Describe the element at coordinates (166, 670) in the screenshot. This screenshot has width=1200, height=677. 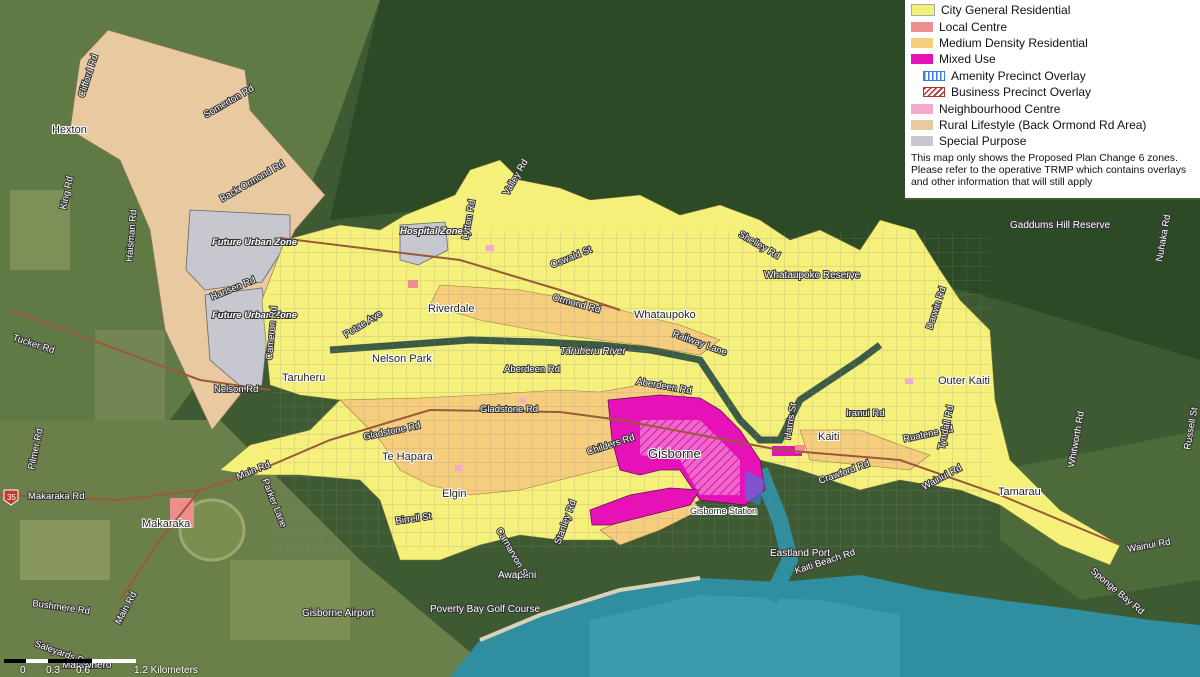
I see `scale-label-1-2-km: 1.2 Kilometers` at that location.